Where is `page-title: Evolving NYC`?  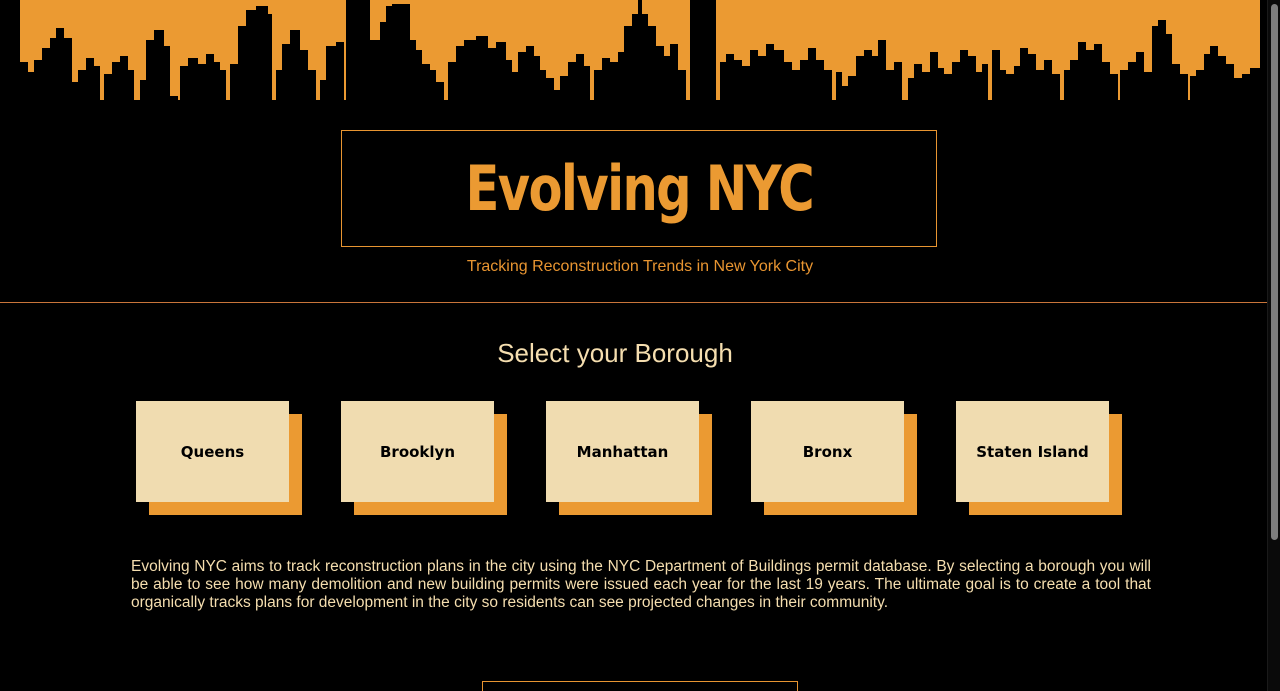 page-title: Evolving NYC is located at coordinates (639, 188).